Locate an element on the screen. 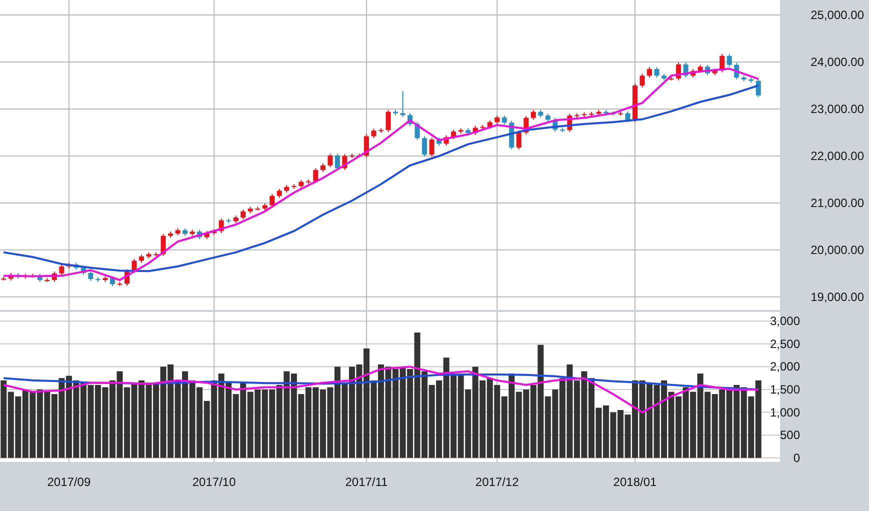 Image resolution: width=869 pixels, height=511 pixels. axis-label: 1,500 is located at coordinates (785, 389).